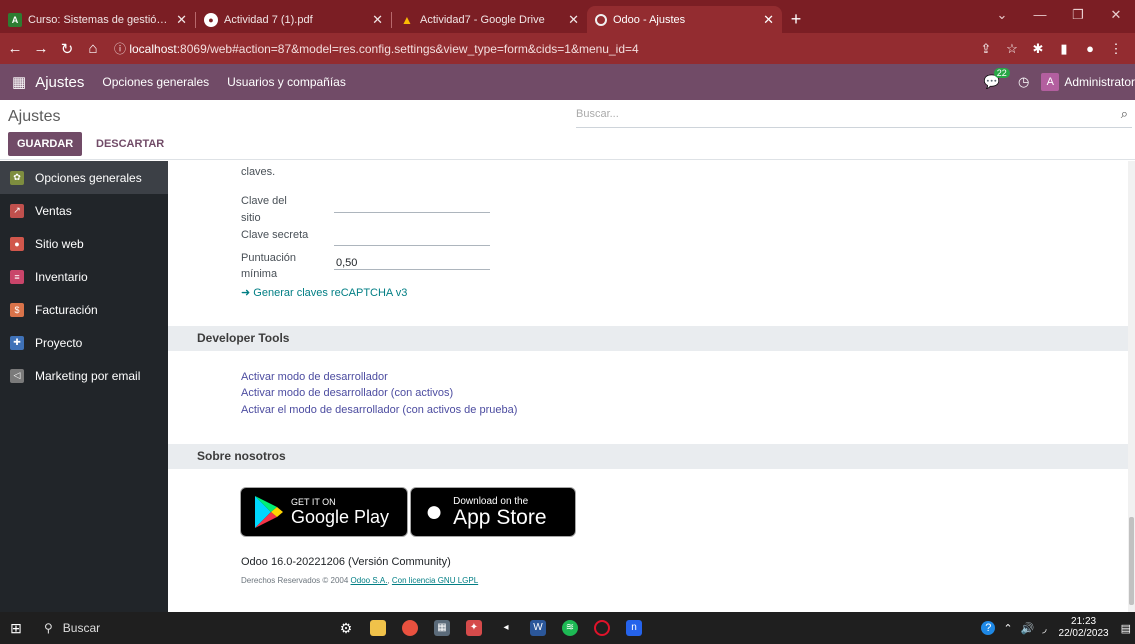 Image resolution: width=1135 pixels, height=644 pixels. I want to click on back-icon: ←, so click(15, 48).